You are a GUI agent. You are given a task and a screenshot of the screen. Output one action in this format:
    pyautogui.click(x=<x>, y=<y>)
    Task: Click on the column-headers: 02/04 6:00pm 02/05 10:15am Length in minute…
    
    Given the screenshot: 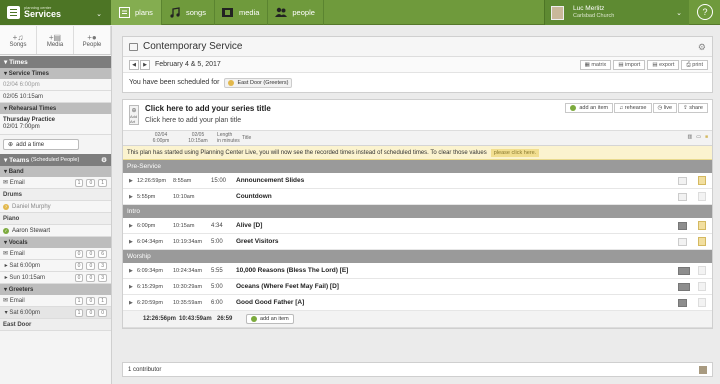 What is the action you would take?
    pyautogui.click(x=417, y=138)
    